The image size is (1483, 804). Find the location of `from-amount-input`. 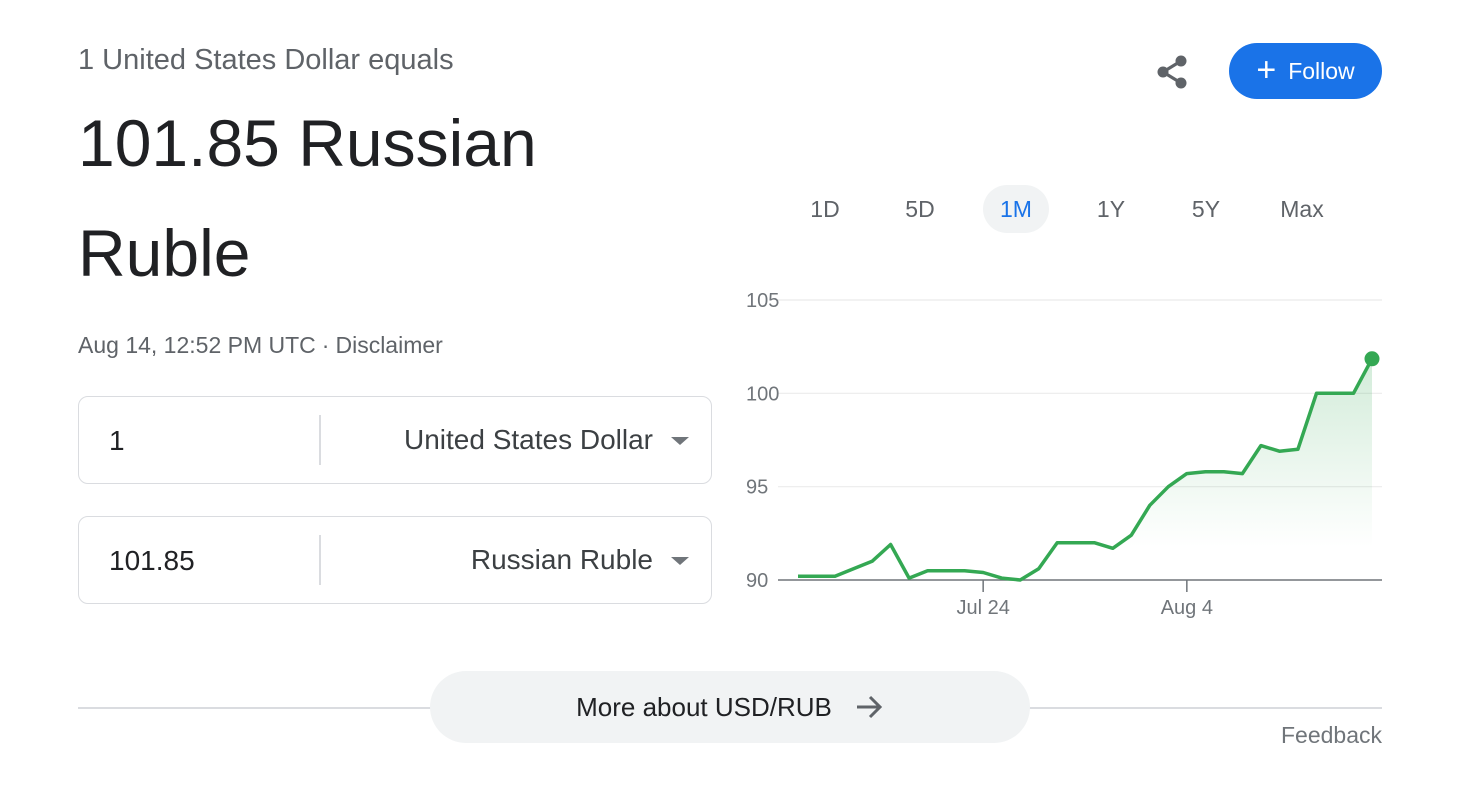

from-amount-input is located at coordinates (209, 441).